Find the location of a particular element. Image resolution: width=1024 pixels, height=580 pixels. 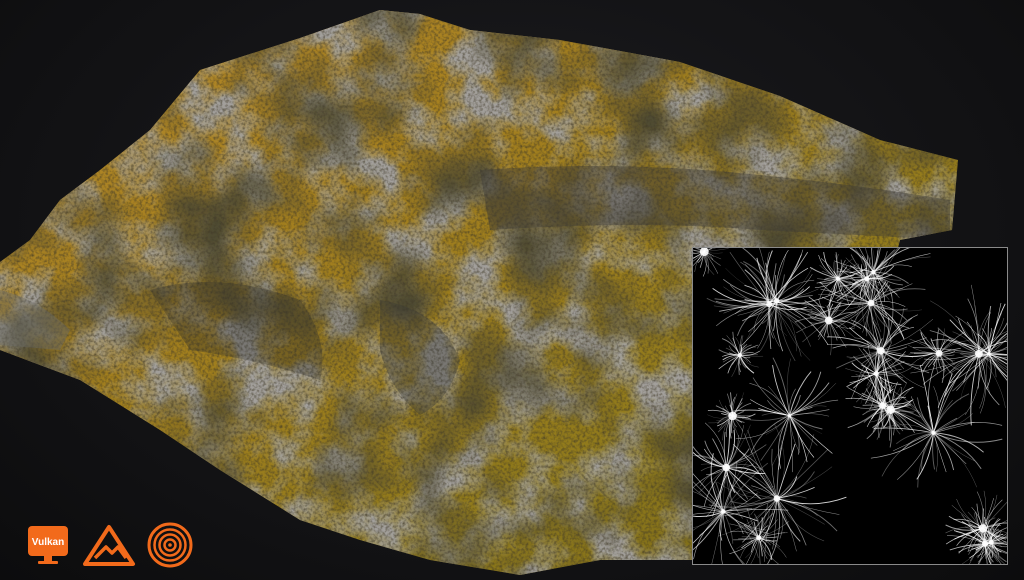

vulkan-label: Vulkan is located at coordinates (48, 542).